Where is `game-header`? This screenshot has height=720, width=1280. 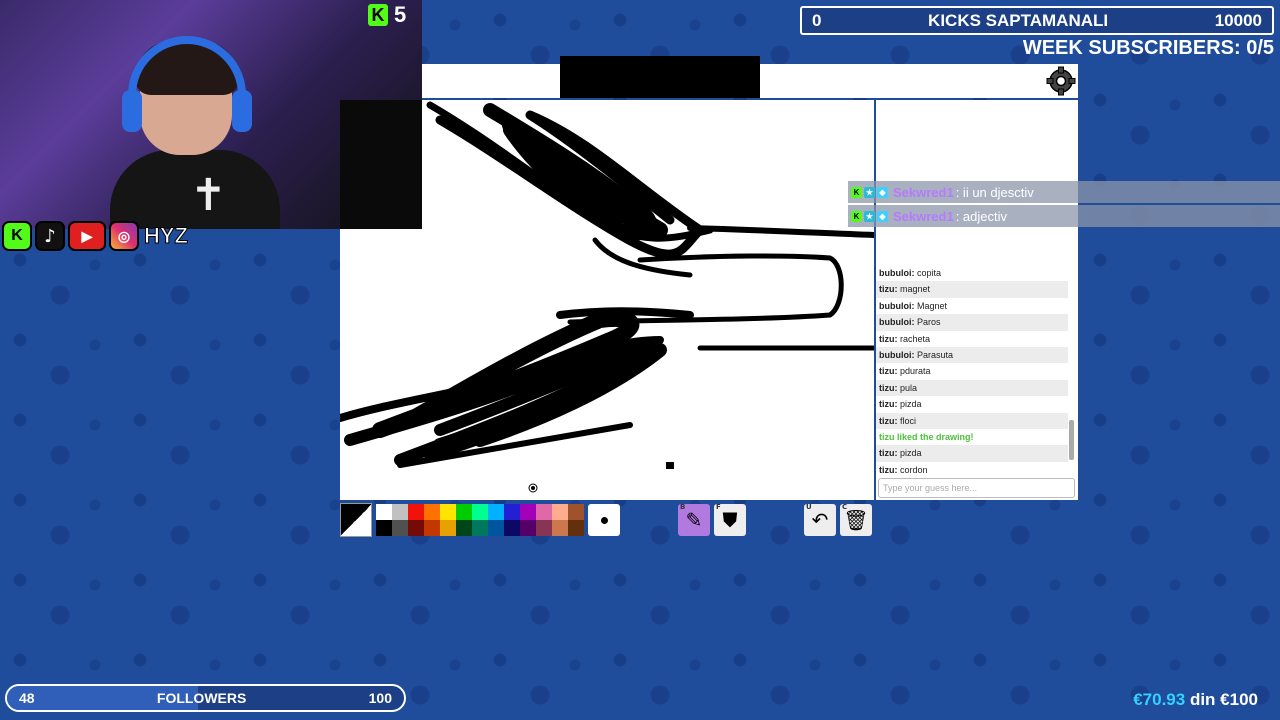 game-header is located at coordinates (750, 77).